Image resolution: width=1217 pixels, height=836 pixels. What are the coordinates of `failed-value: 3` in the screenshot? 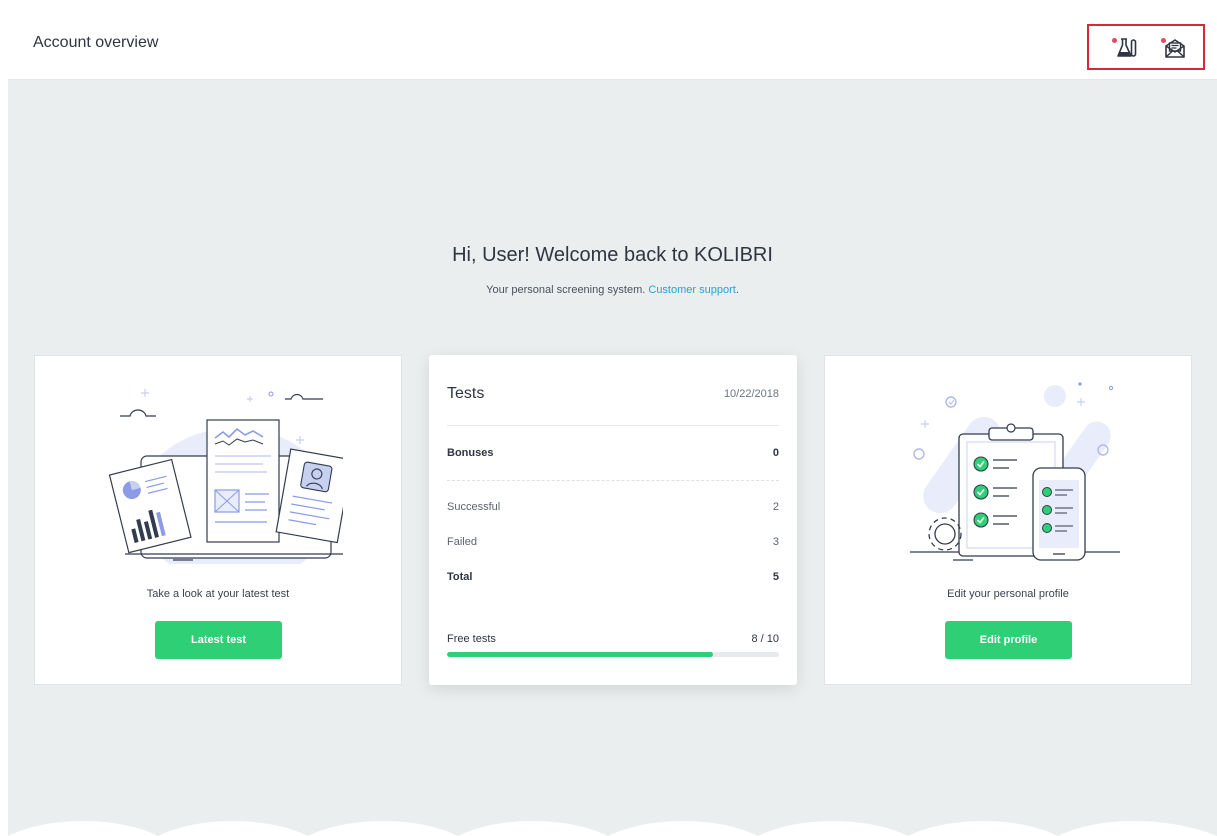 It's located at (775, 542).